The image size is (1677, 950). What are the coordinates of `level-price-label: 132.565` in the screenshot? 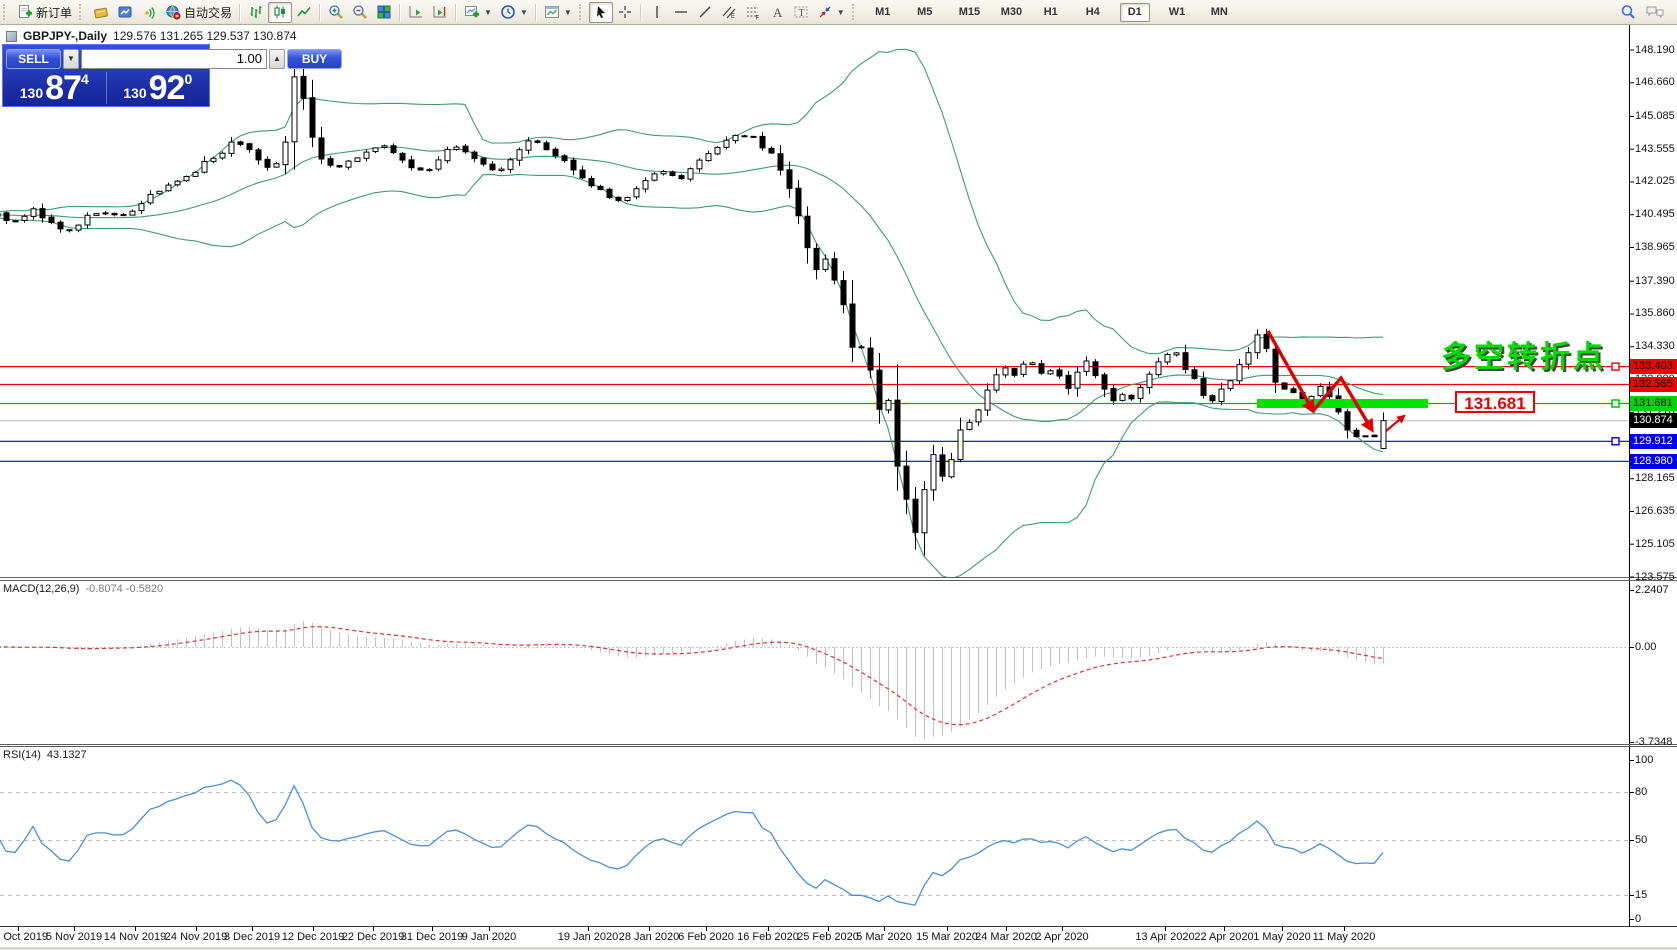 It's located at (1653, 385).